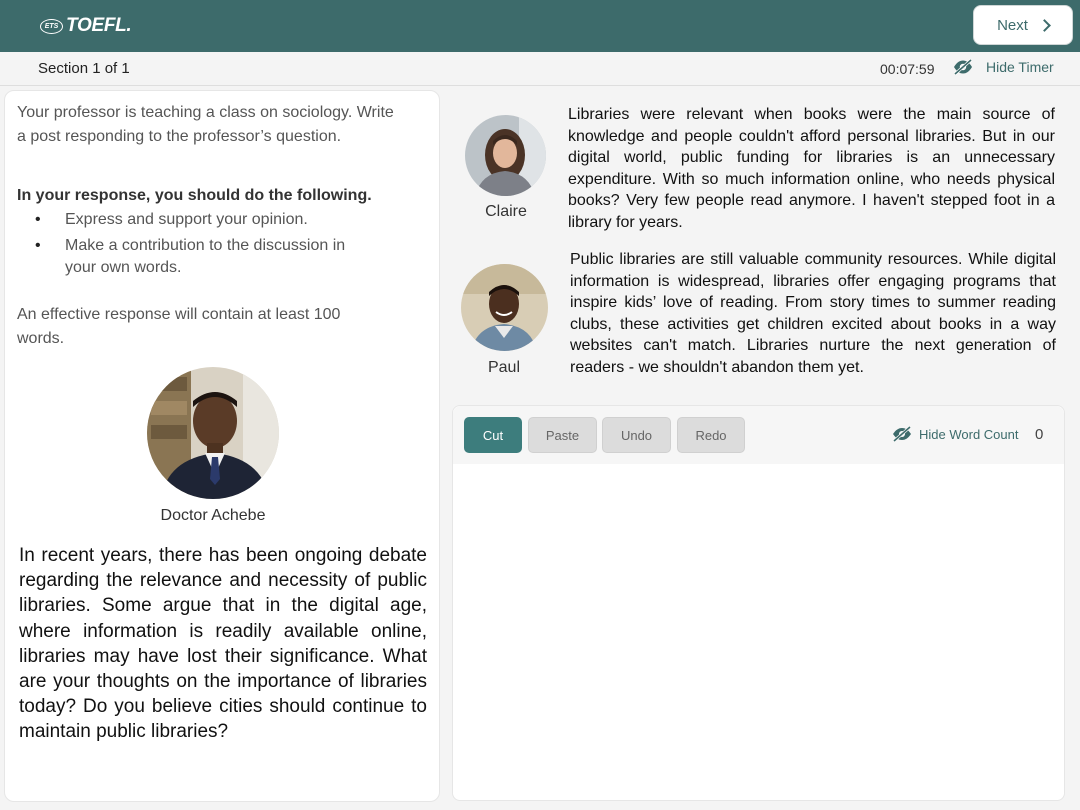 The image size is (1080, 810). I want to click on logo-text: TOEFL., so click(99, 25).